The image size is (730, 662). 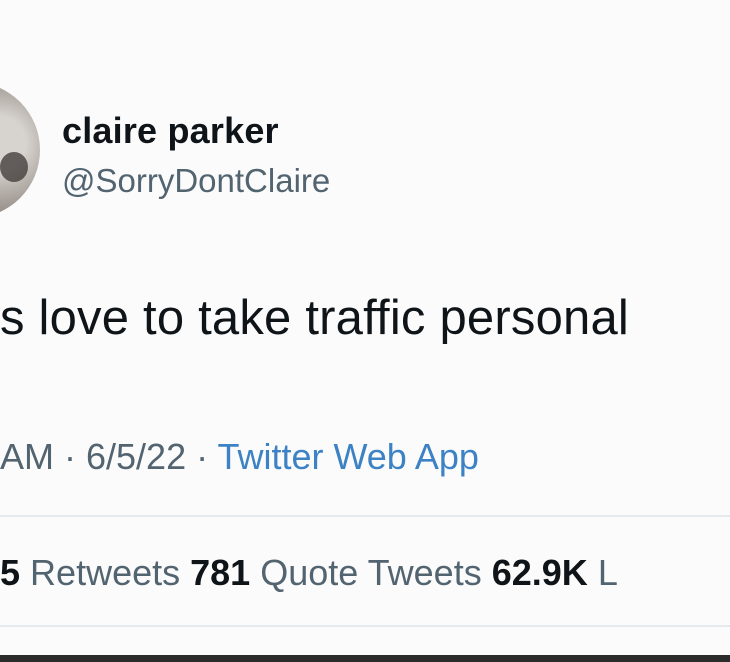 What do you see at coordinates (105, 572) in the screenshot?
I see `retweets-label: Retweets` at bounding box center [105, 572].